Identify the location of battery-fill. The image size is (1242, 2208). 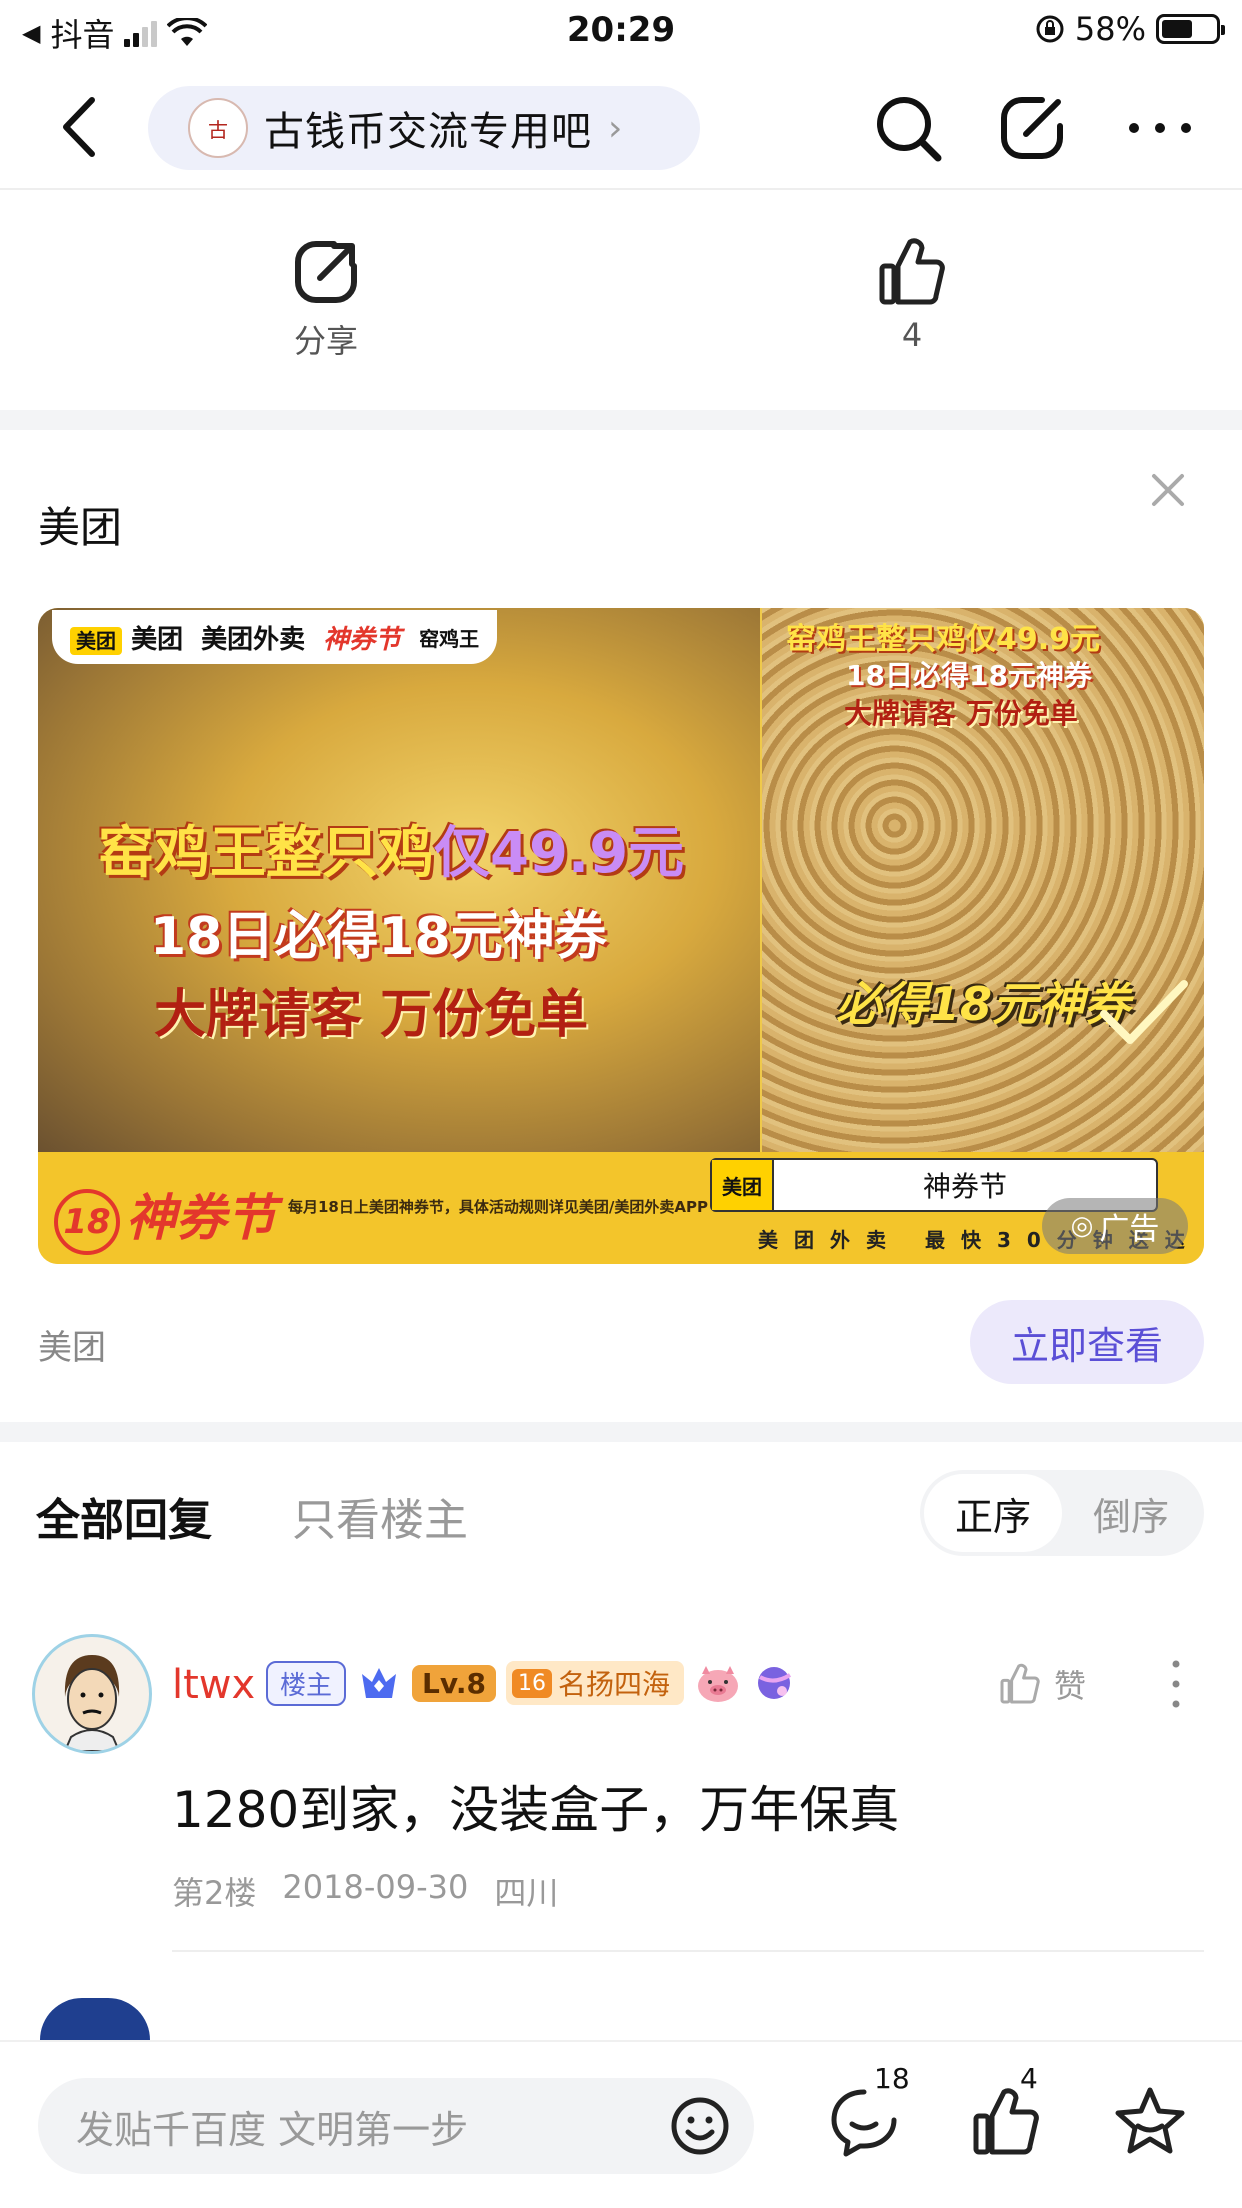
(1177, 29).